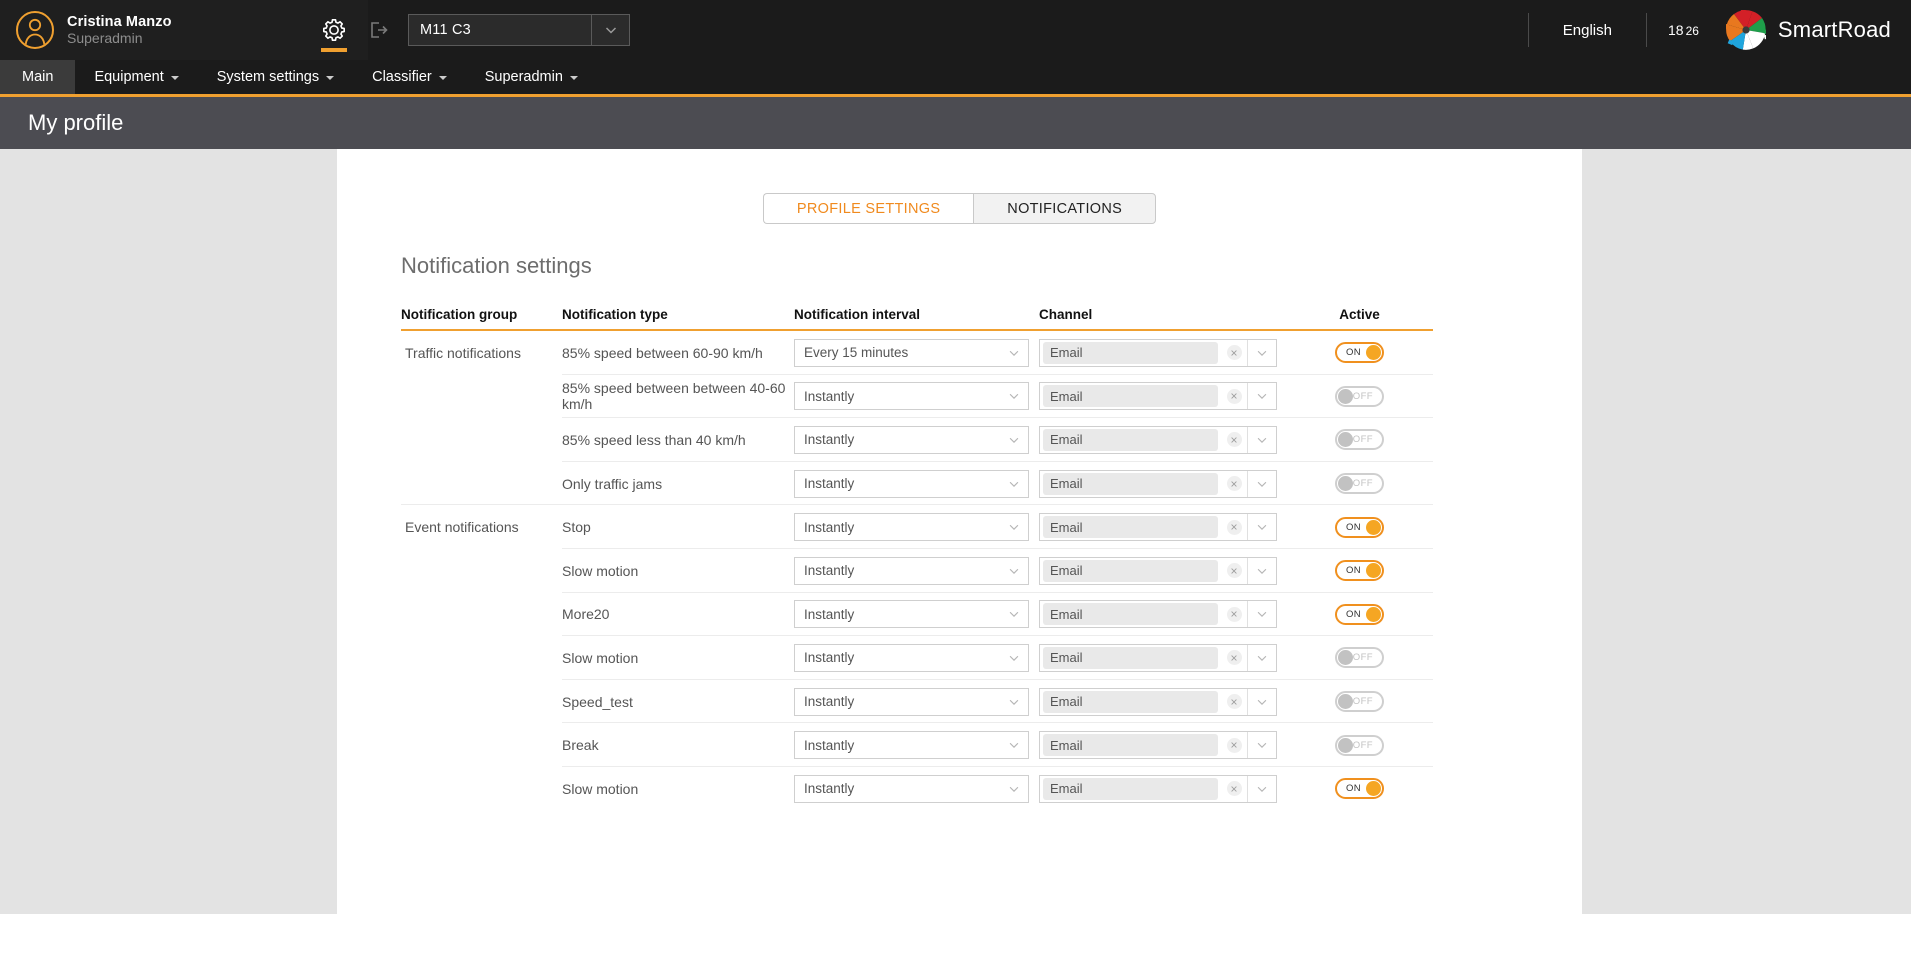 The height and width of the screenshot is (961, 1911). I want to click on nav-item-classifier: Classifier, so click(409, 77).